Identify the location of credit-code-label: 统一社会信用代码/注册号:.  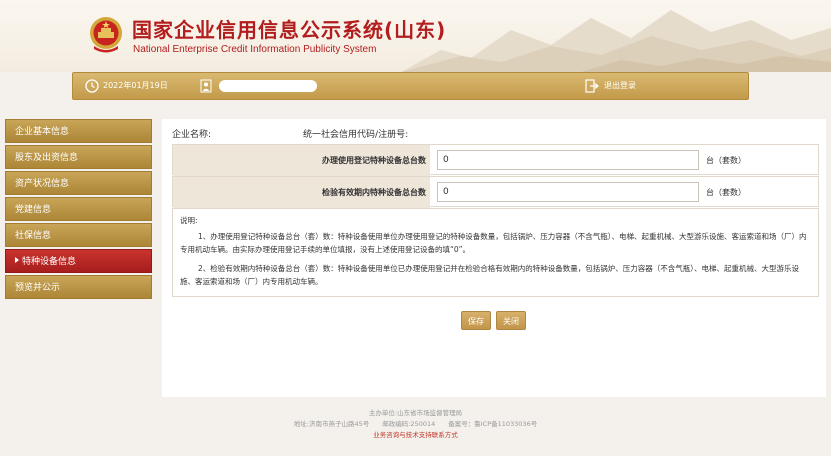
(356, 135).